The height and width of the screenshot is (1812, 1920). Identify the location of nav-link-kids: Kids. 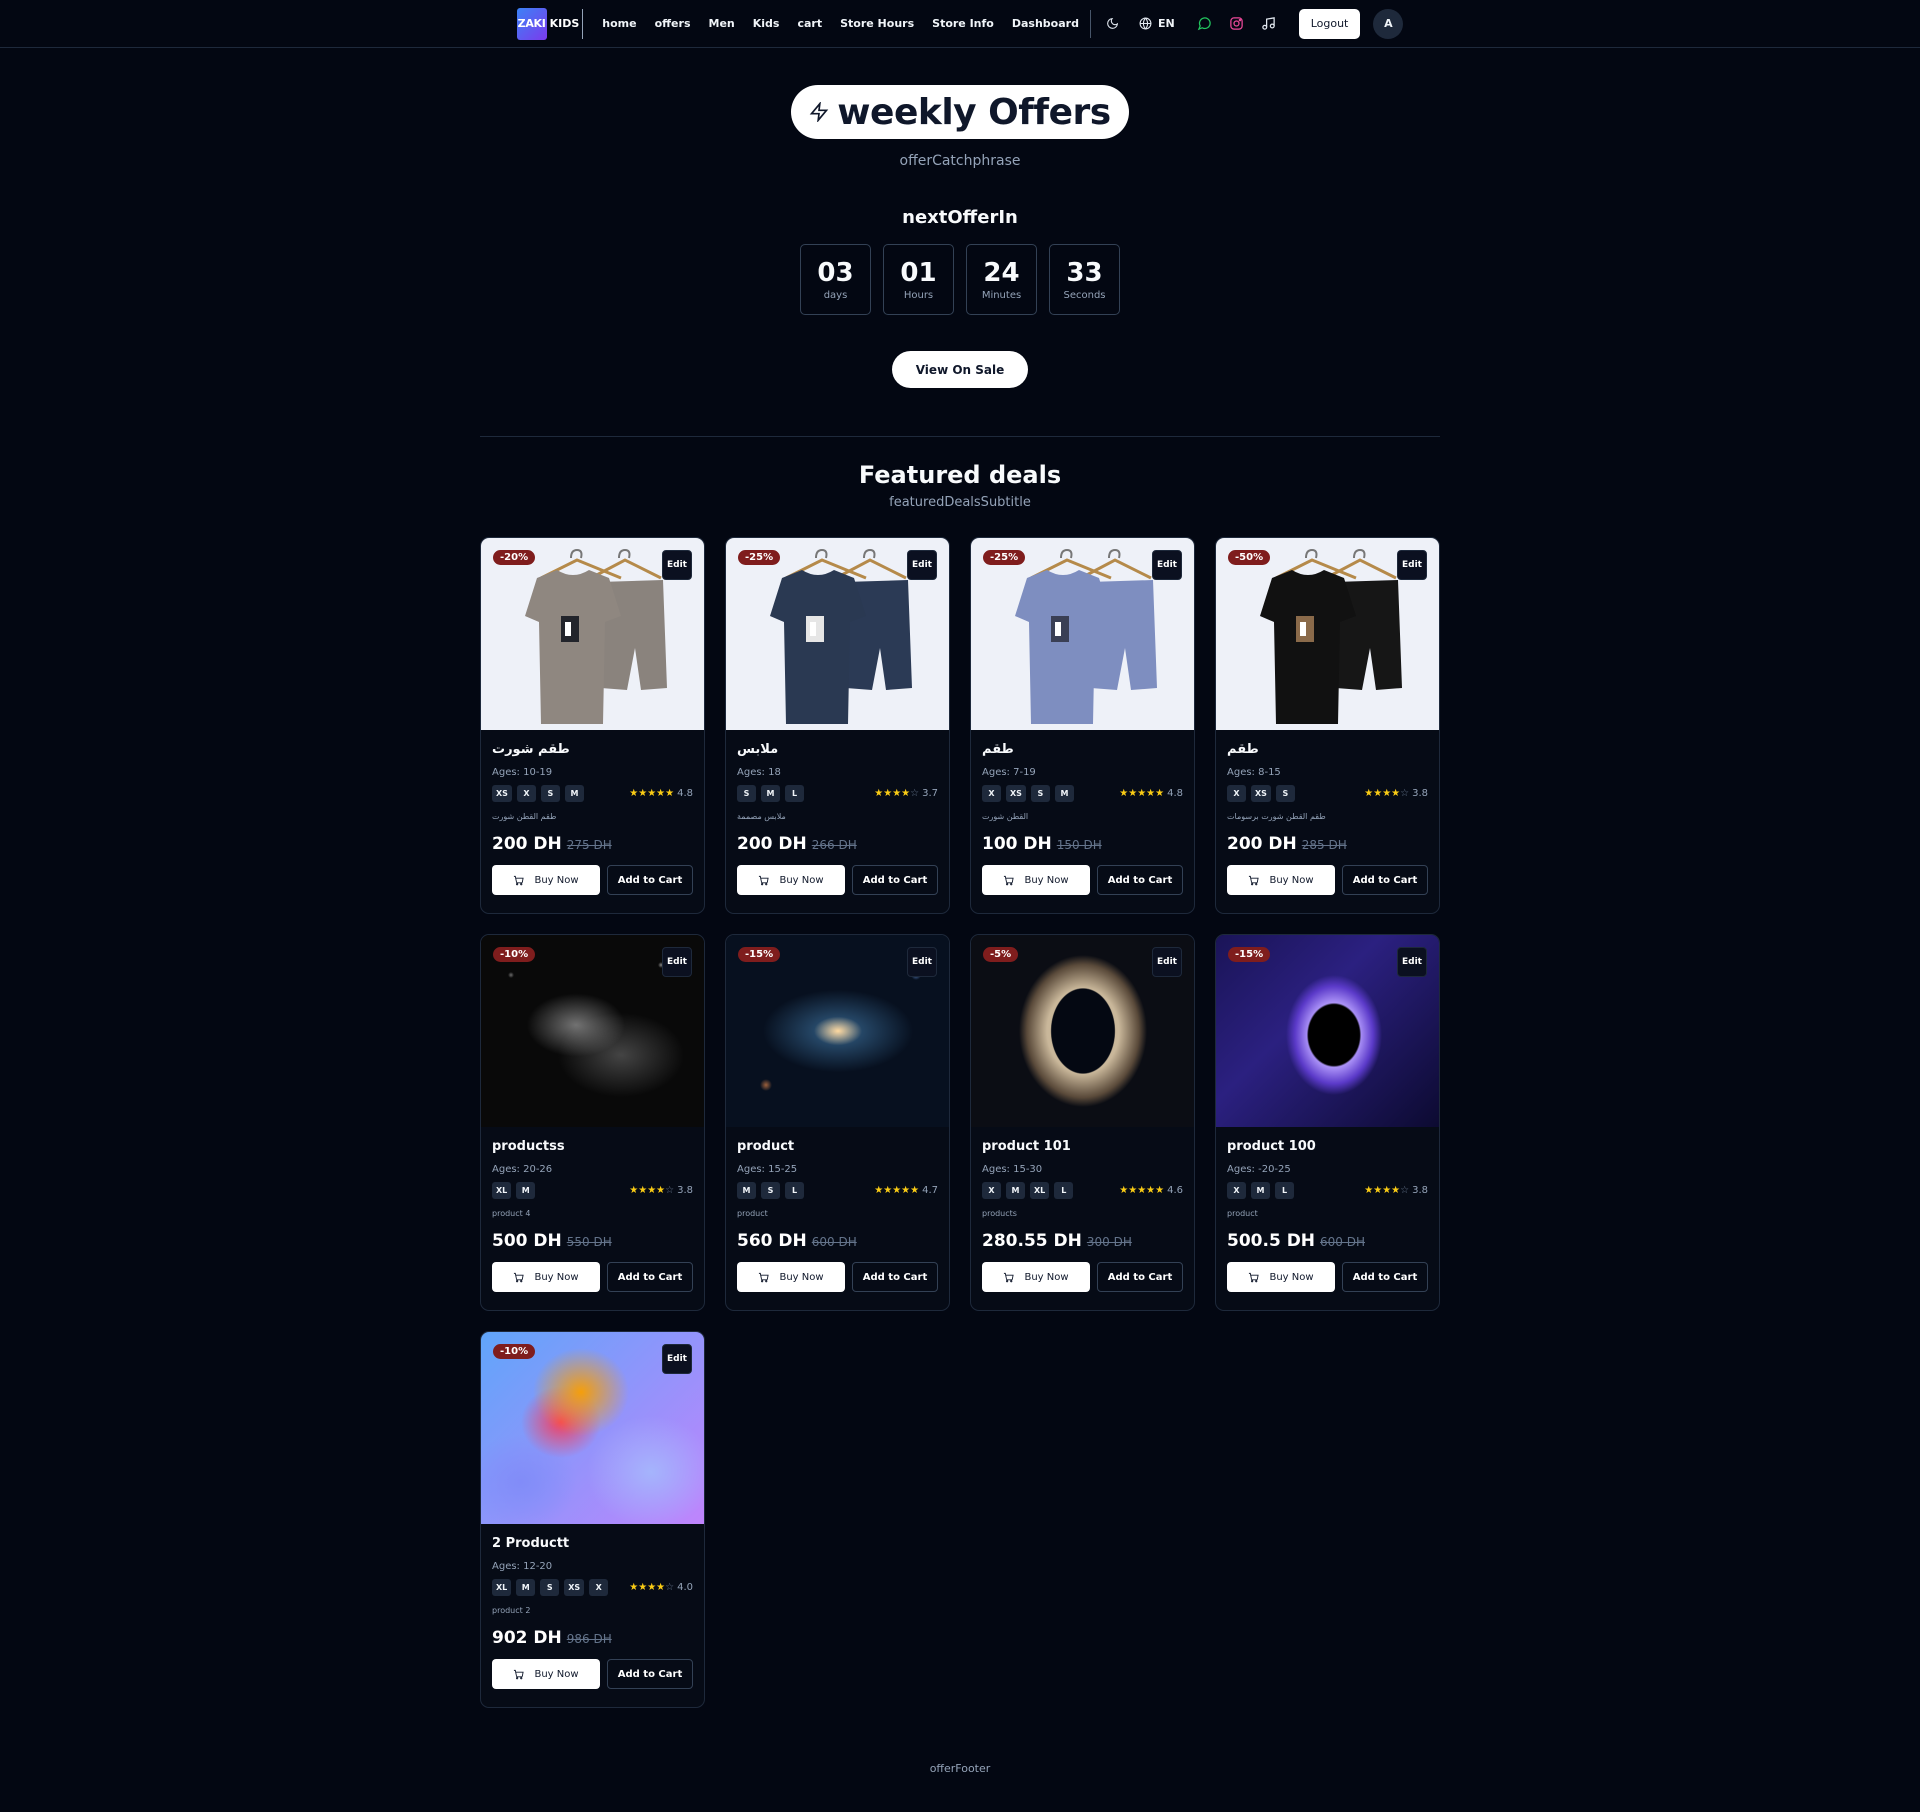
(766, 23).